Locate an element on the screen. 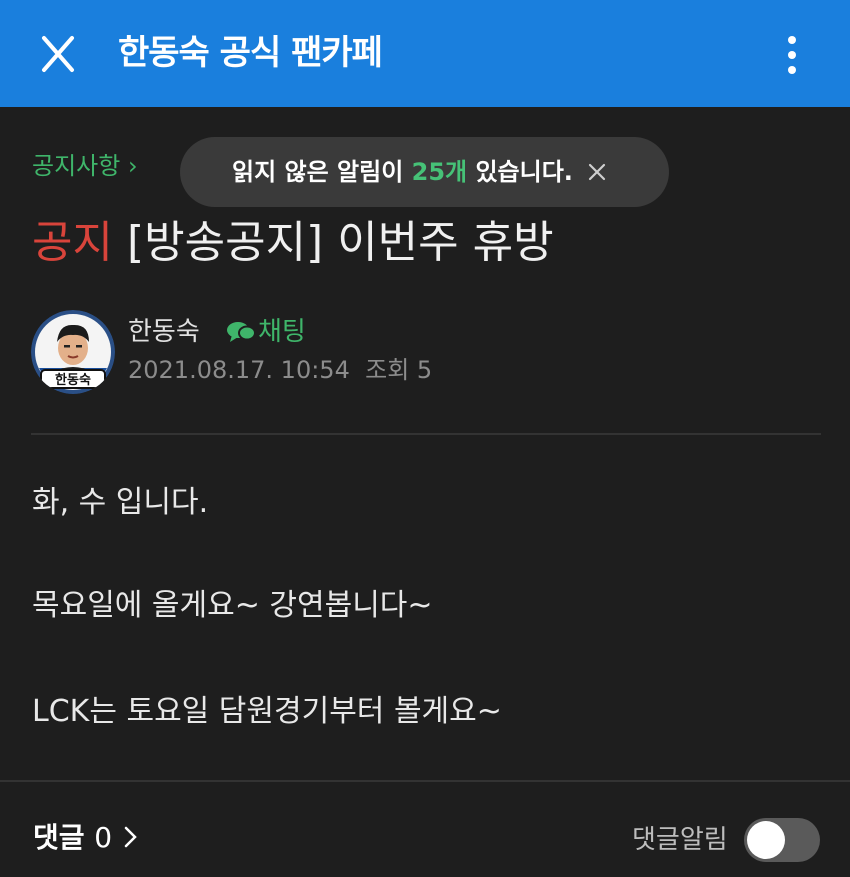 This screenshot has width=850, height=877. comment-notify-toggle is located at coordinates (782, 840).